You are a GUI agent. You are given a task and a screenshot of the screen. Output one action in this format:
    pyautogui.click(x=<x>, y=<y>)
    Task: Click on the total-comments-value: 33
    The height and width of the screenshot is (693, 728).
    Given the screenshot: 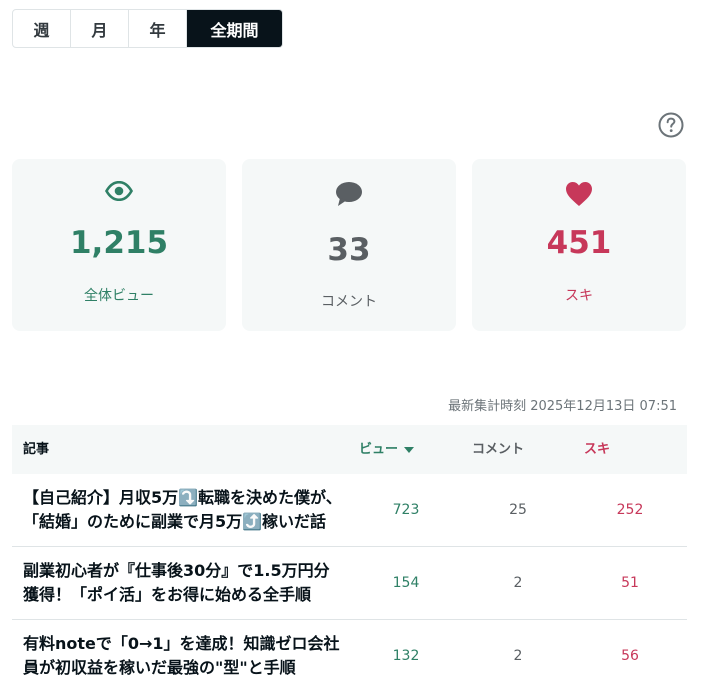 What is the action you would take?
    pyautogui.click(x=349, y=250)
    